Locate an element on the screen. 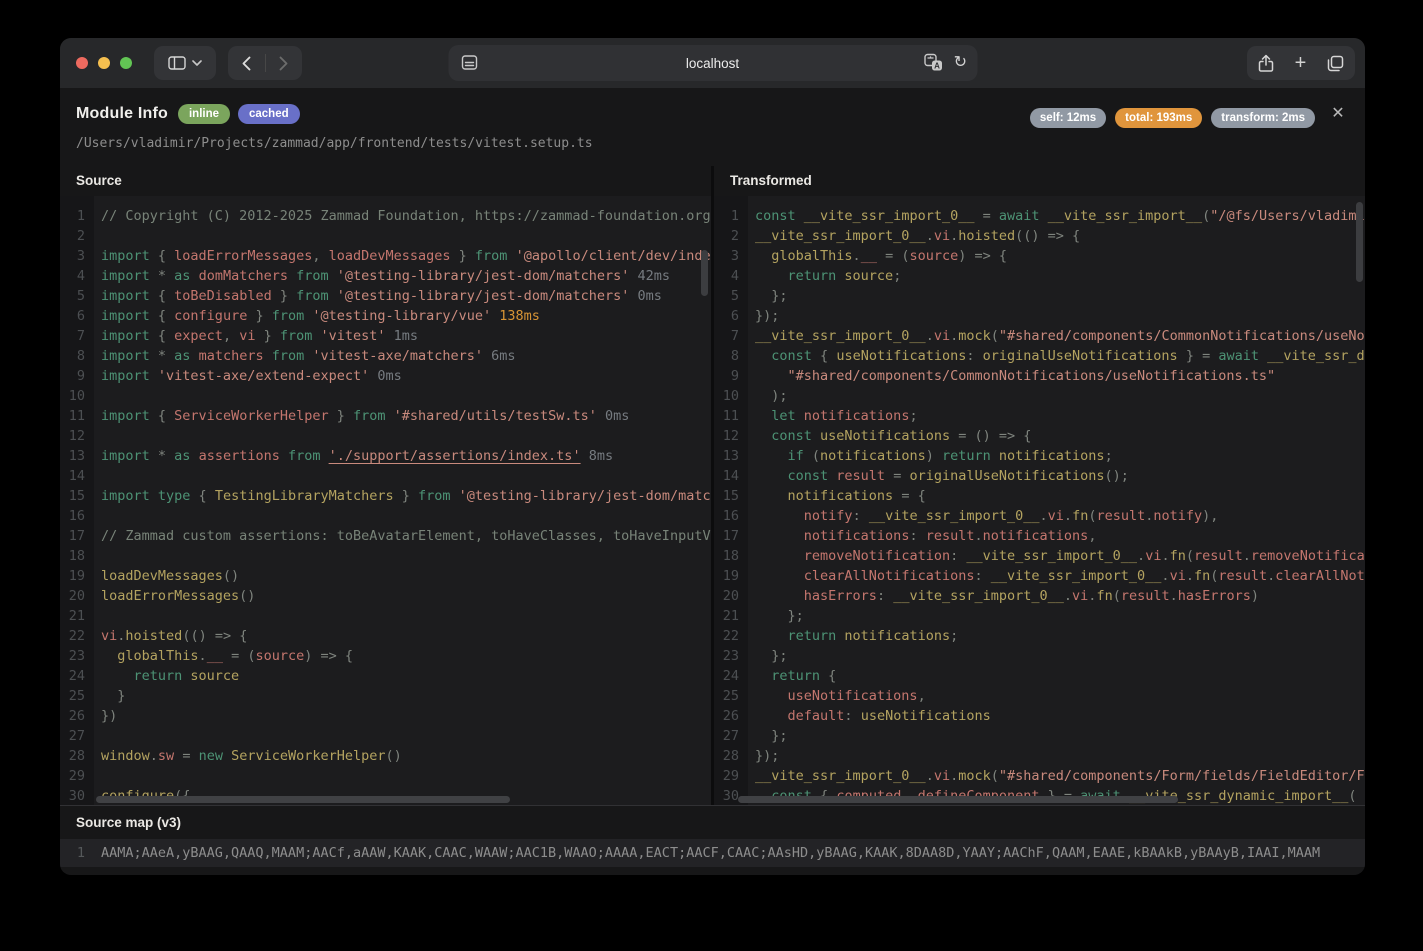  code-line: 22 return notifications; is located at coordinates (1039, 636).